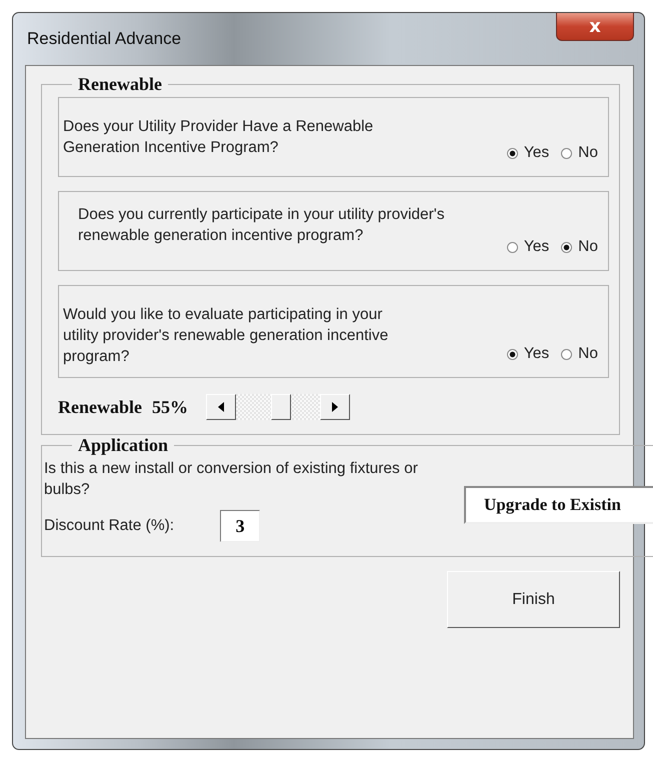  Describe the element at coordinates (281, 407) in the screenshot. I see `slider-thumb` at that location.